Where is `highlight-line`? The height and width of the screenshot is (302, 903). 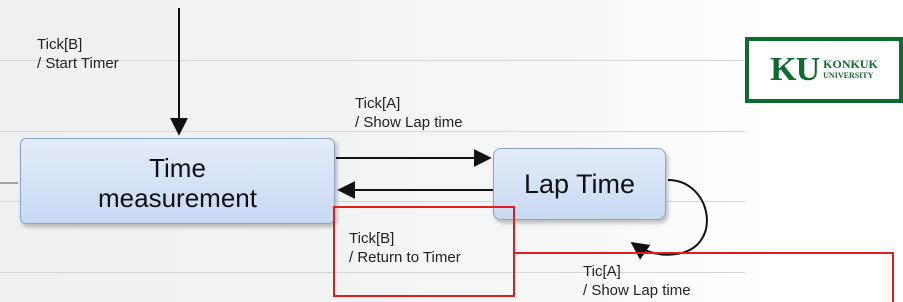
highlight-line is located at coordinates (704, 277).